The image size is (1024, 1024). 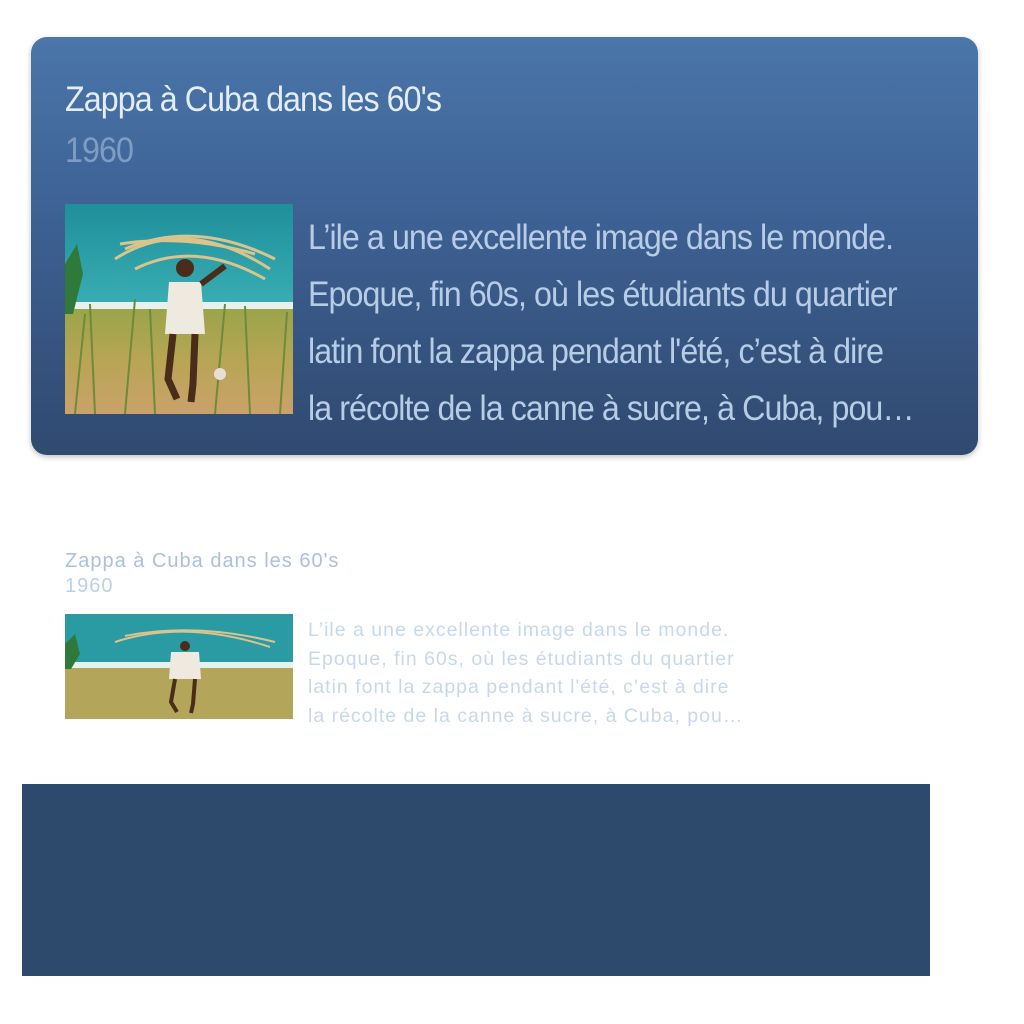 What do you see at coordinates (202, 561) in the screenshot?
I see `ghost-title: Zappa à Cuba dans les 60's` at bounding box center [202, 561].